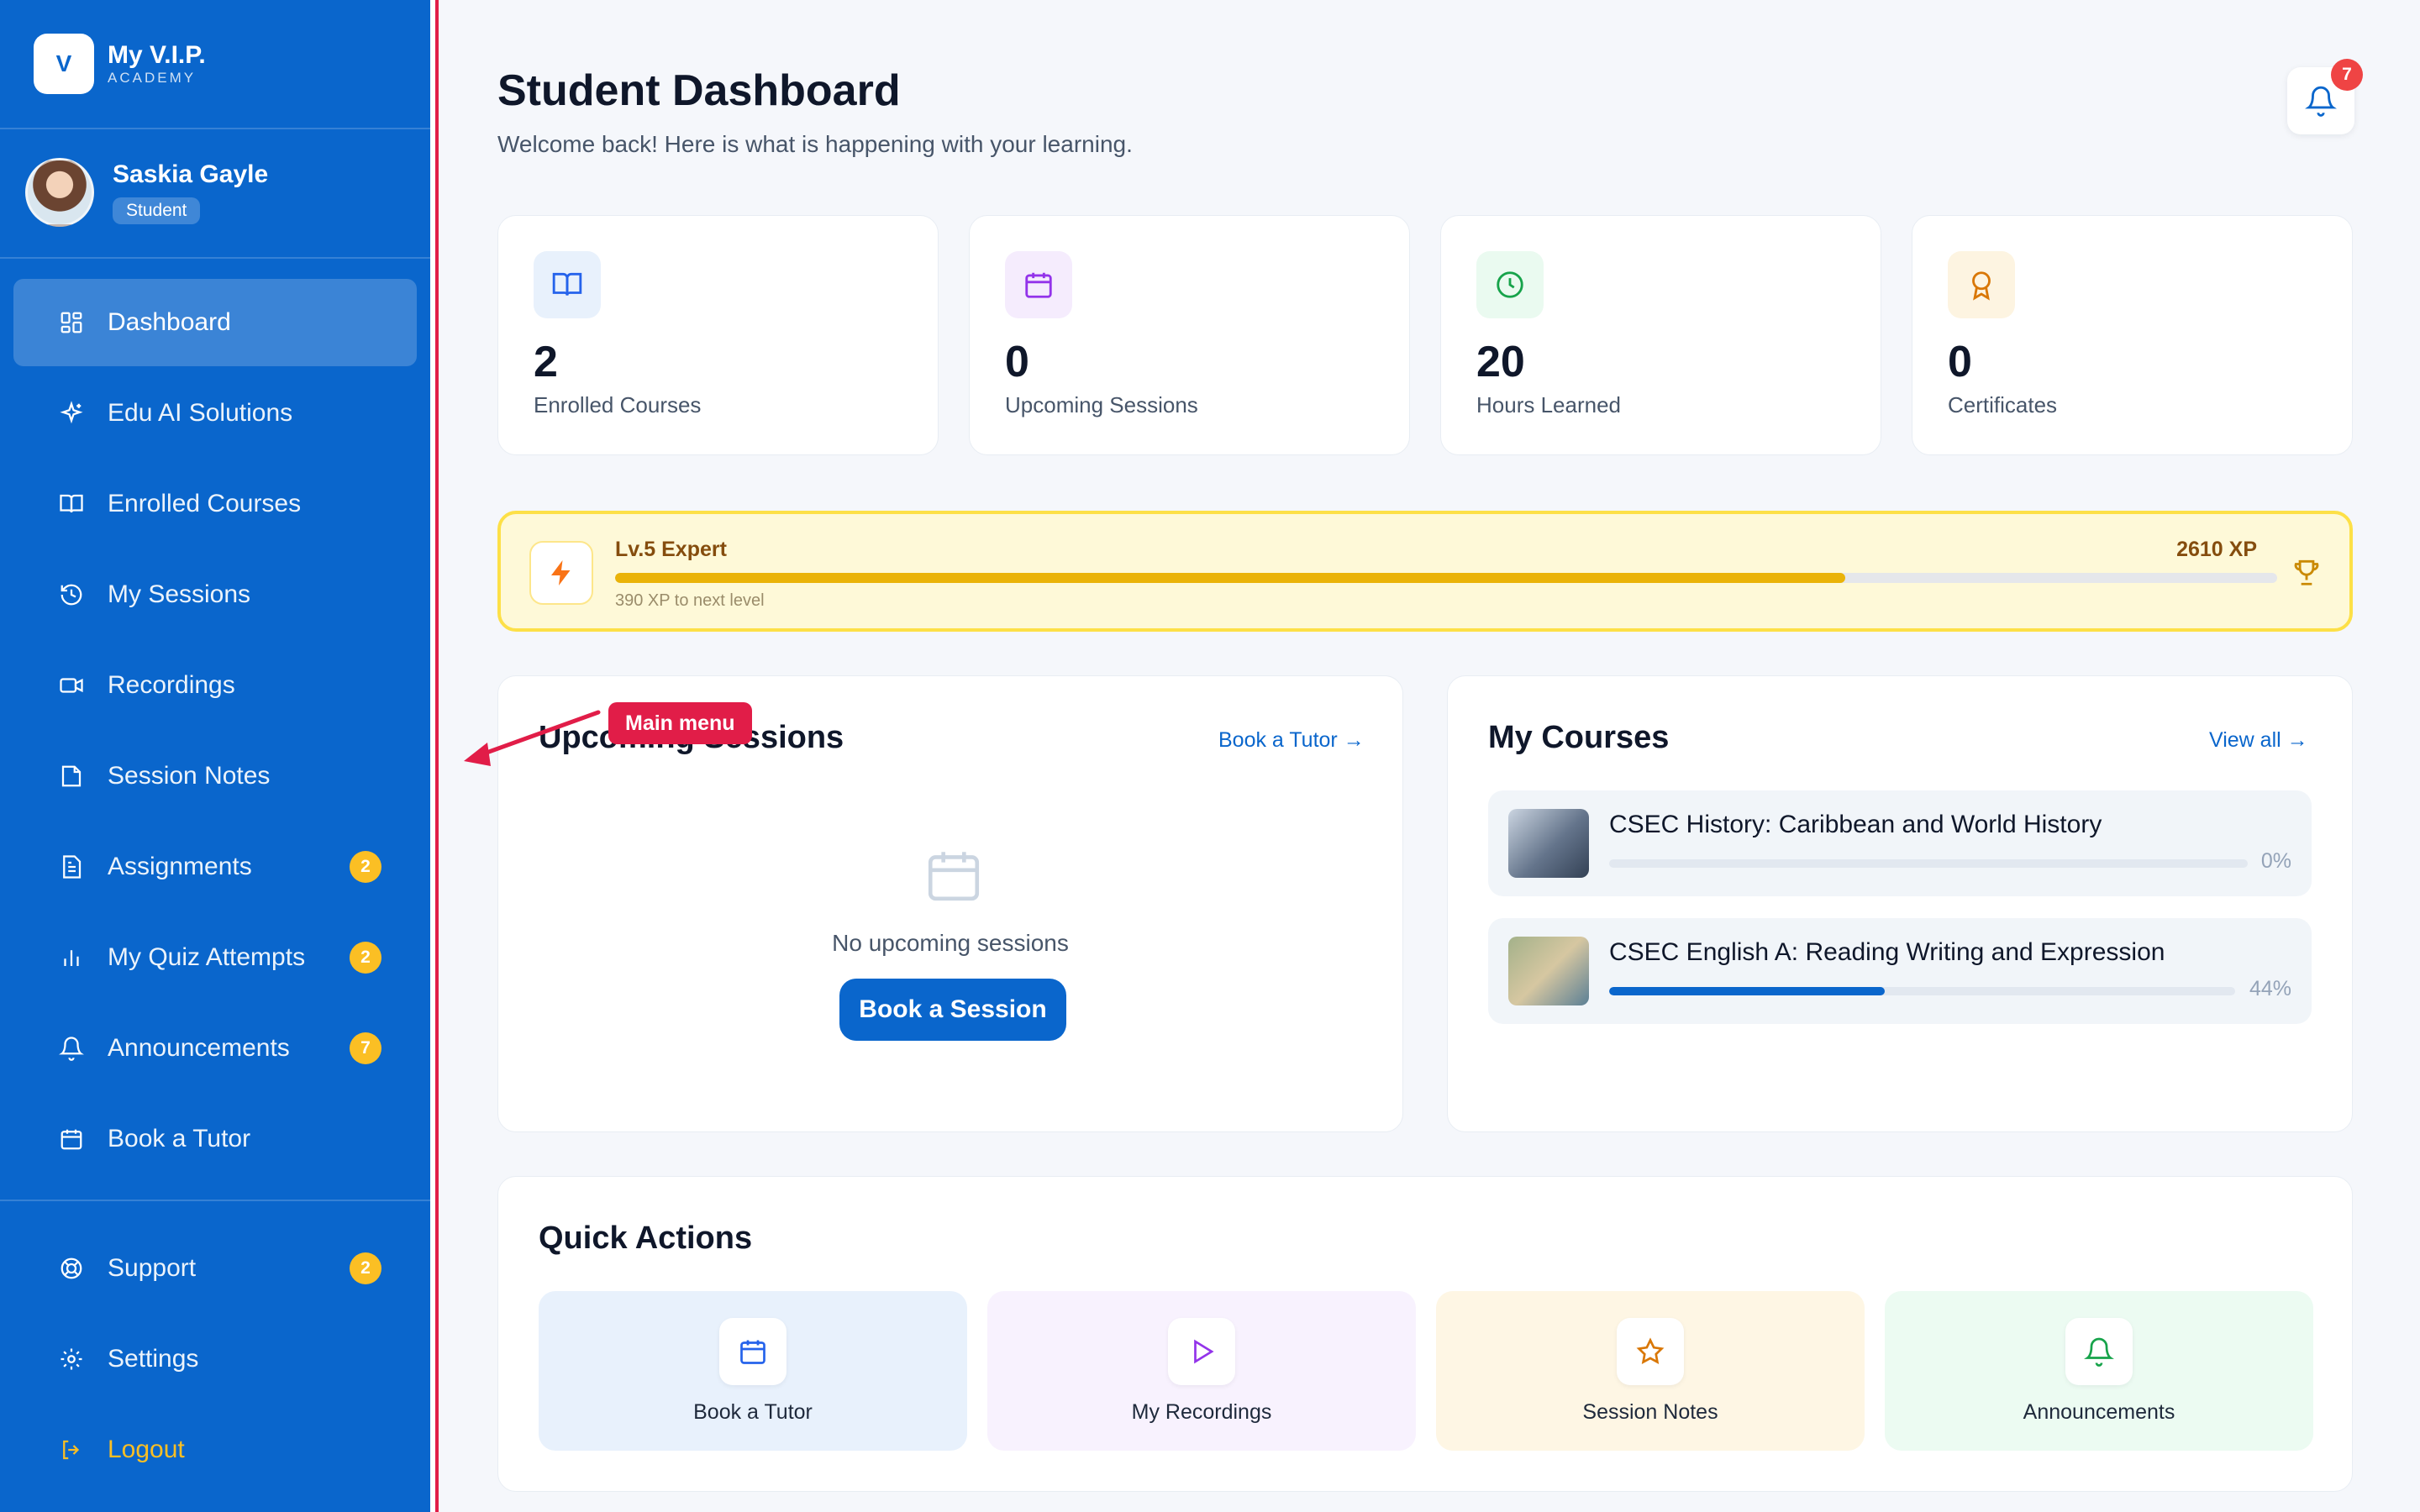  Describe the element at coordinates (2347, 75) in the screenshot. I see `notification-count-badge: 7` at that location.